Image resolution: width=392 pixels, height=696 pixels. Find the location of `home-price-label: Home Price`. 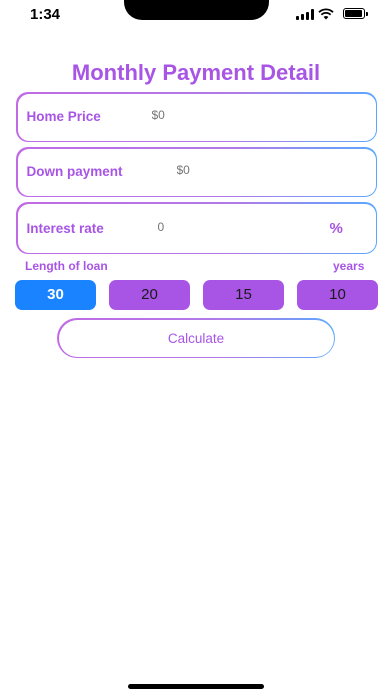

home-price-label: Home Price is located at coordinates (63, 116).